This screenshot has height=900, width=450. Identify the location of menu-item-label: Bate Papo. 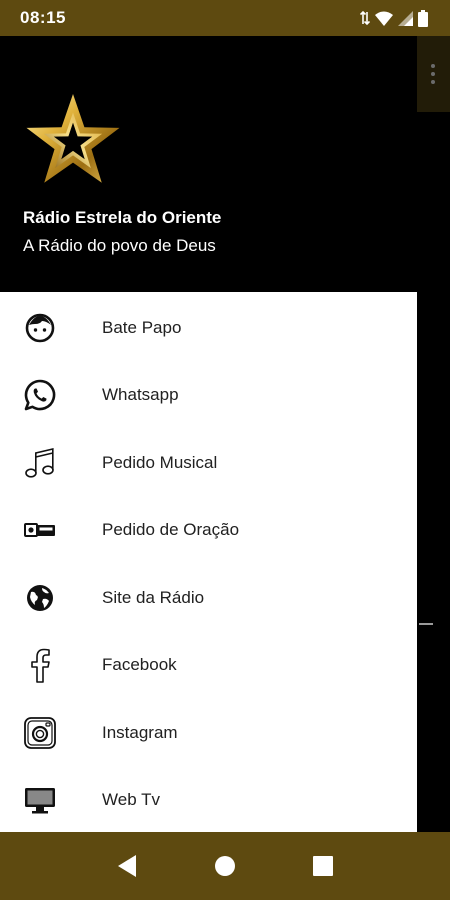
(142, 327).